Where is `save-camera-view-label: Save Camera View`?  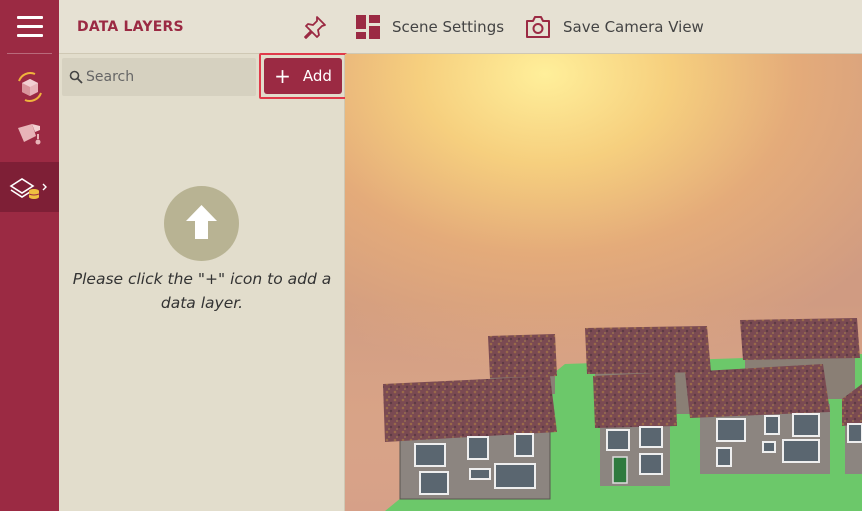 save-camera-view-label: Save Camera View is located at coordinates (633, 27).